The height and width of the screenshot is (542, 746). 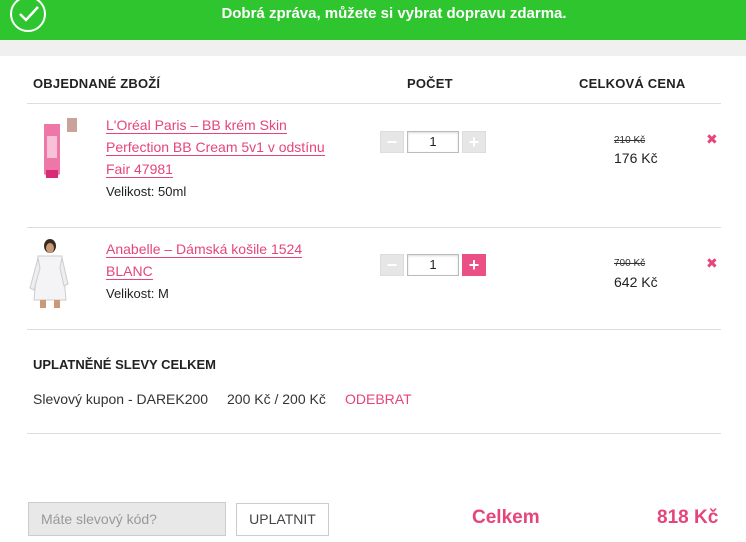 What do you see at coordinates (97, 83) in the screenshot?
I see `header-product: OBJEDNANÉ ZBOŽÍ` at bounding box center [97, 83].